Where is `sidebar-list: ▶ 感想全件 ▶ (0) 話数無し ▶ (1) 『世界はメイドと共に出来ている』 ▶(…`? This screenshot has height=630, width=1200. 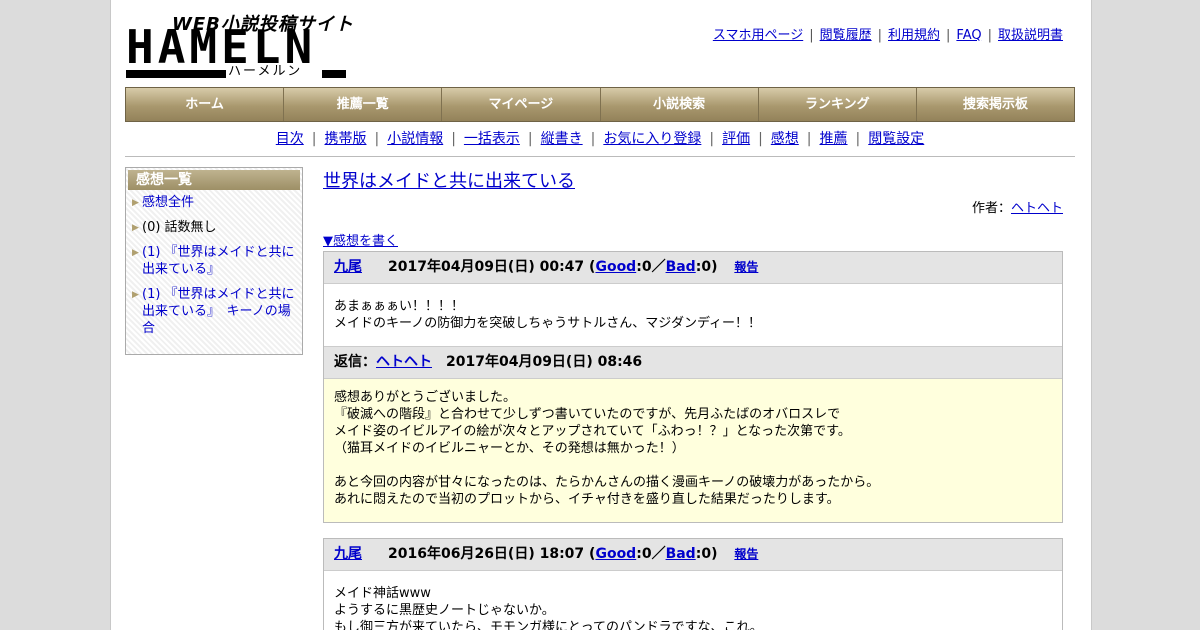
sidebar-list: ▶ 感想全件 ▶ (0) 話数無し ▶ (1) 『世界はメイドと共に出来ている』 ▶(… is located at coordinates (214, 265).